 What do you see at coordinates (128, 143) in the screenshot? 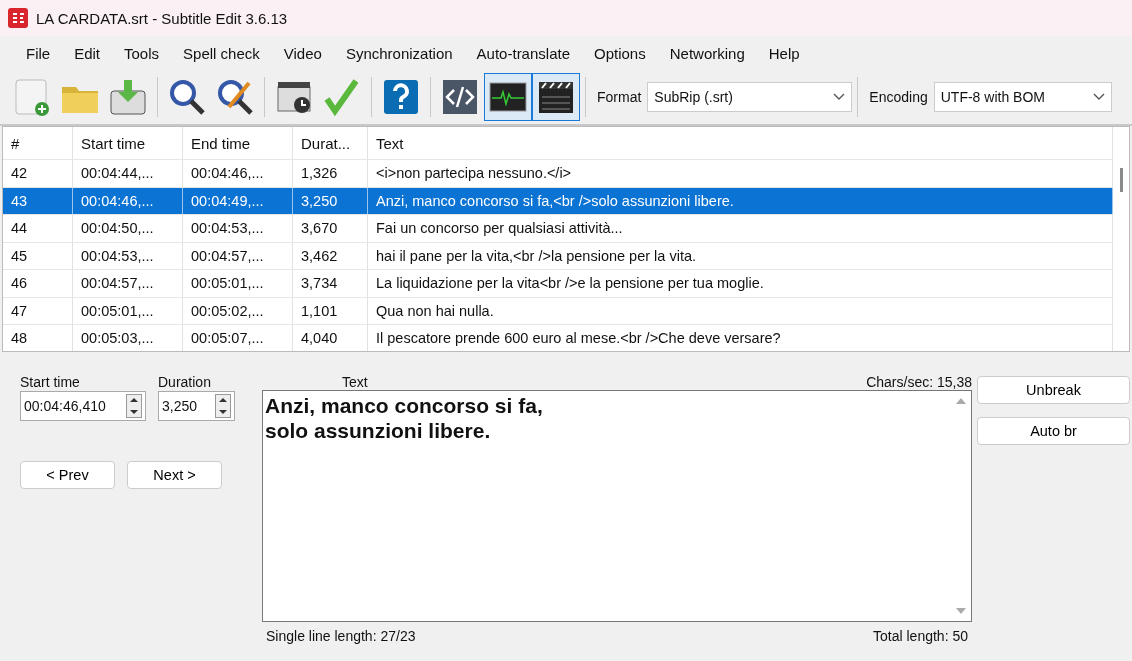
I see `column-header: Start time` at bounding box center [128, 143].